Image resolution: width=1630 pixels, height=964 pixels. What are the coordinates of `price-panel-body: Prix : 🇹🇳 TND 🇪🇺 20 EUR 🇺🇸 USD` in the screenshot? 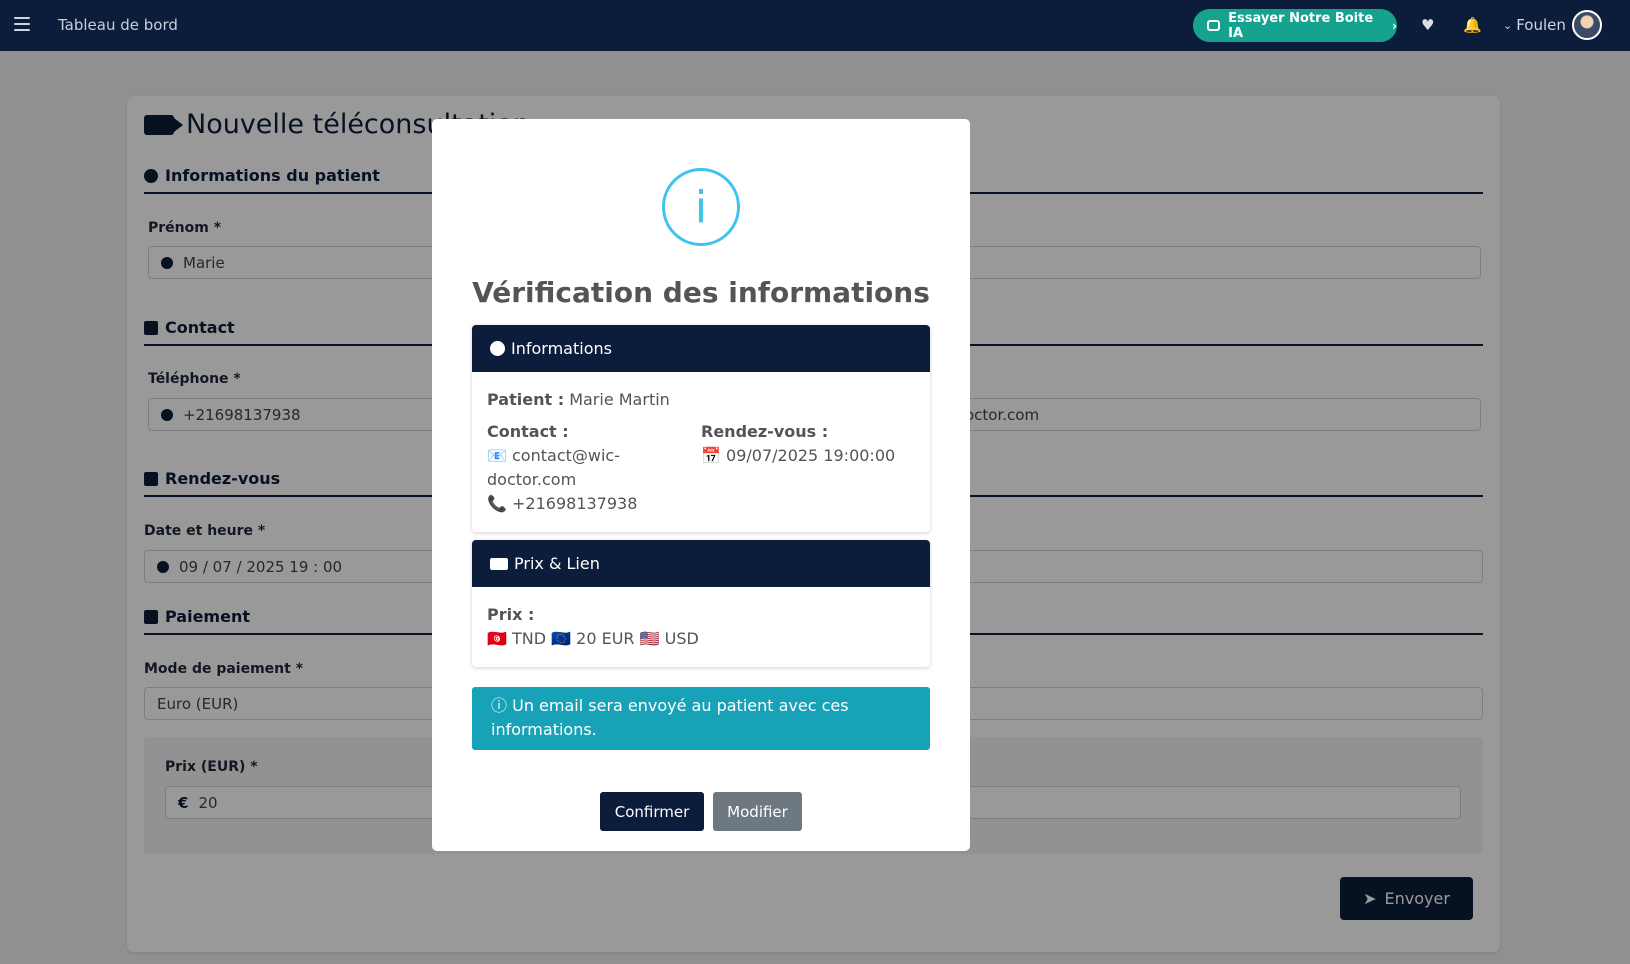 It's located at (701, 627).